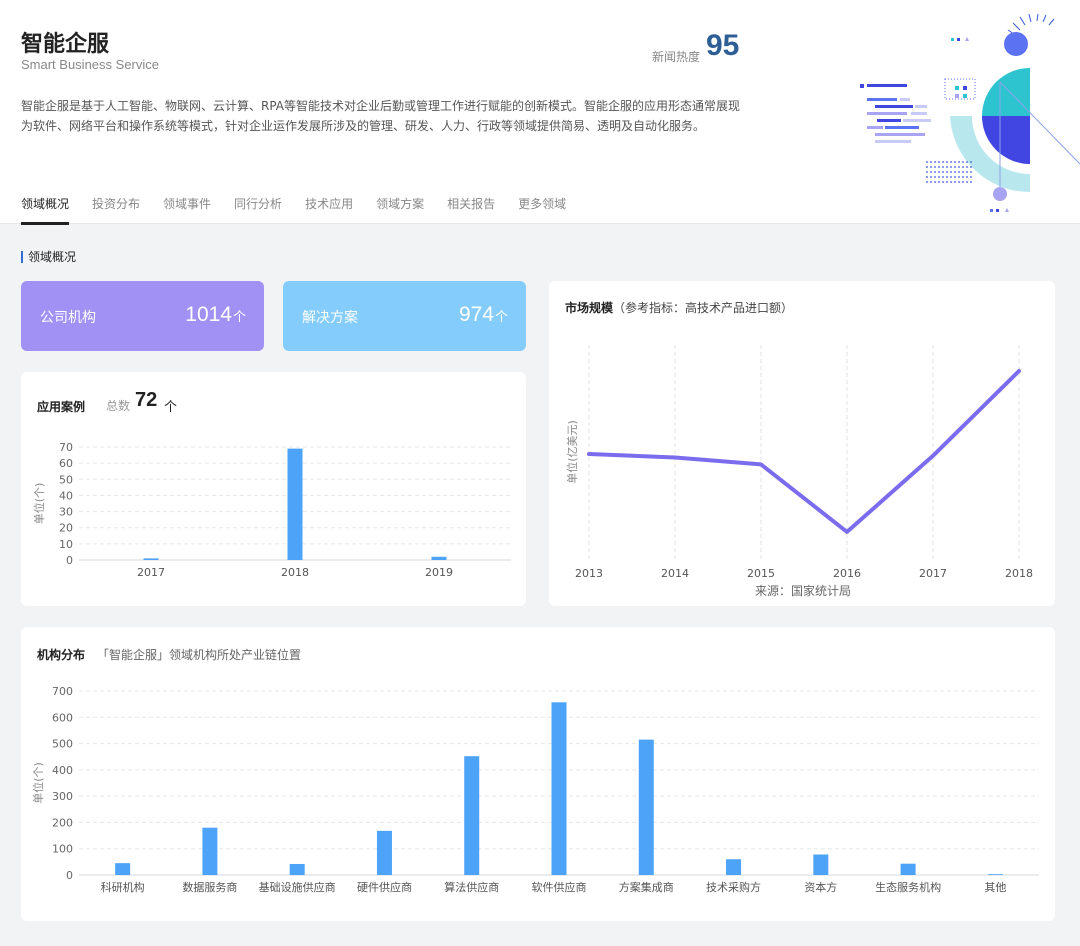 The height and width of the screenshot is (946, 1080). I want to click on tab-tech-application: 技术应用, so click(329, 207).